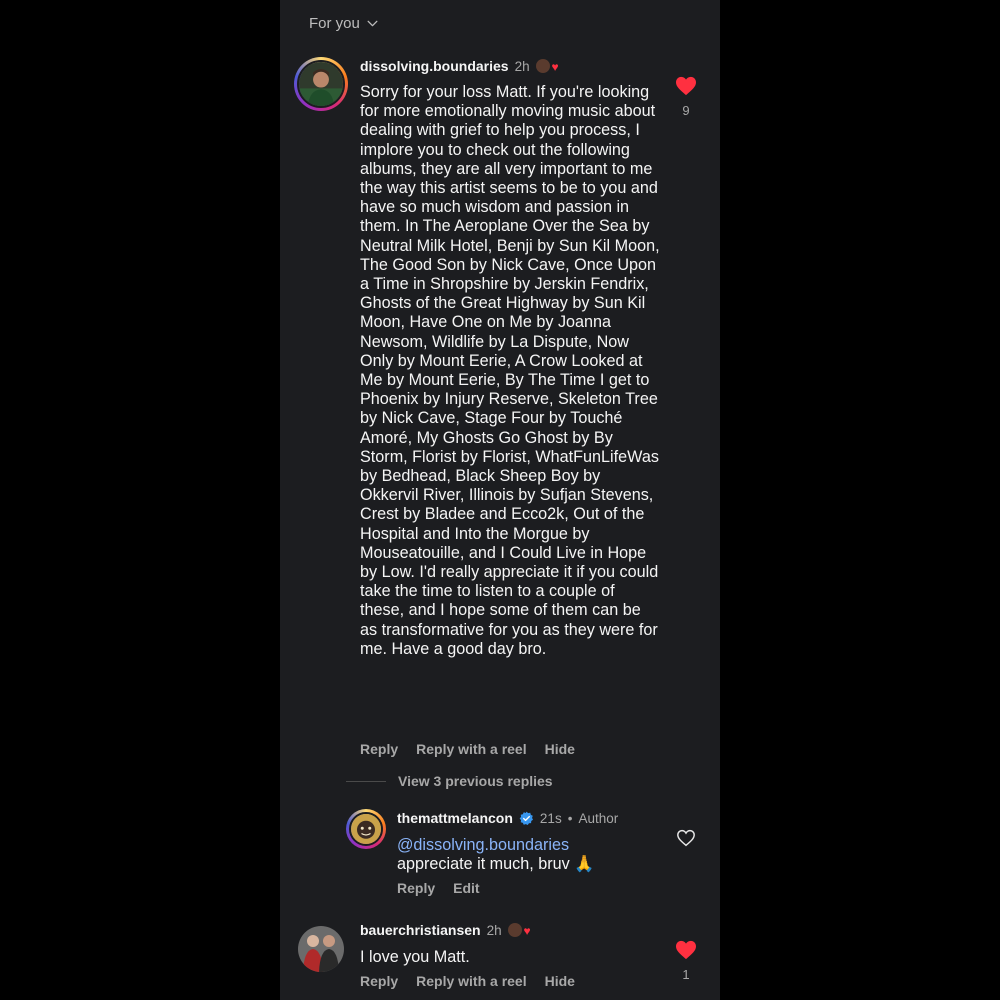 This screenshot has width=1000, height=1000. What do you see at coordinates (526, 818) in the screenshot?
I see `verified-badge-icon` at bounding box center [526, 818].